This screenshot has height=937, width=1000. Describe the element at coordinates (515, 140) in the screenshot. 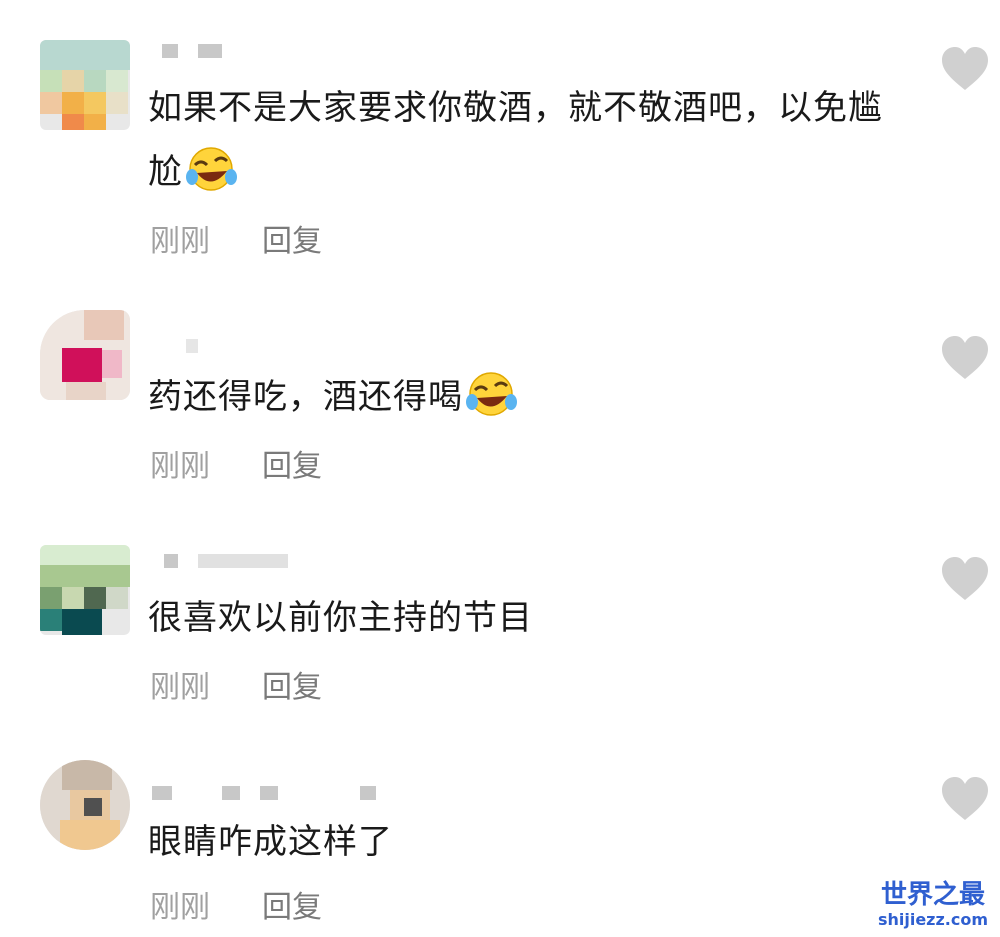

I see `comment-text-content: 如果不是大家要求你敬酒，就不敬酒吧，以免尴尬` at that location.